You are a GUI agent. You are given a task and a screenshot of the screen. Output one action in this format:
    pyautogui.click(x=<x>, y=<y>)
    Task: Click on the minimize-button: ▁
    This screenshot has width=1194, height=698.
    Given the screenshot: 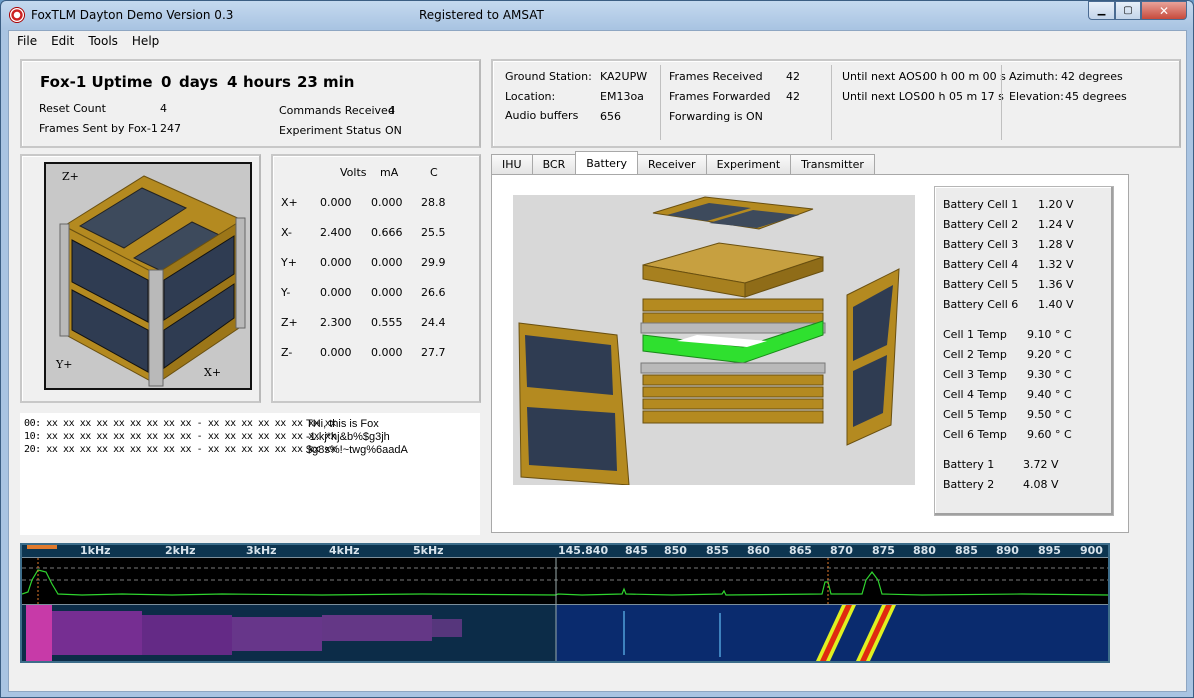 What is the action you would take?
    pyautogui.click(x=1101, y=10)
    